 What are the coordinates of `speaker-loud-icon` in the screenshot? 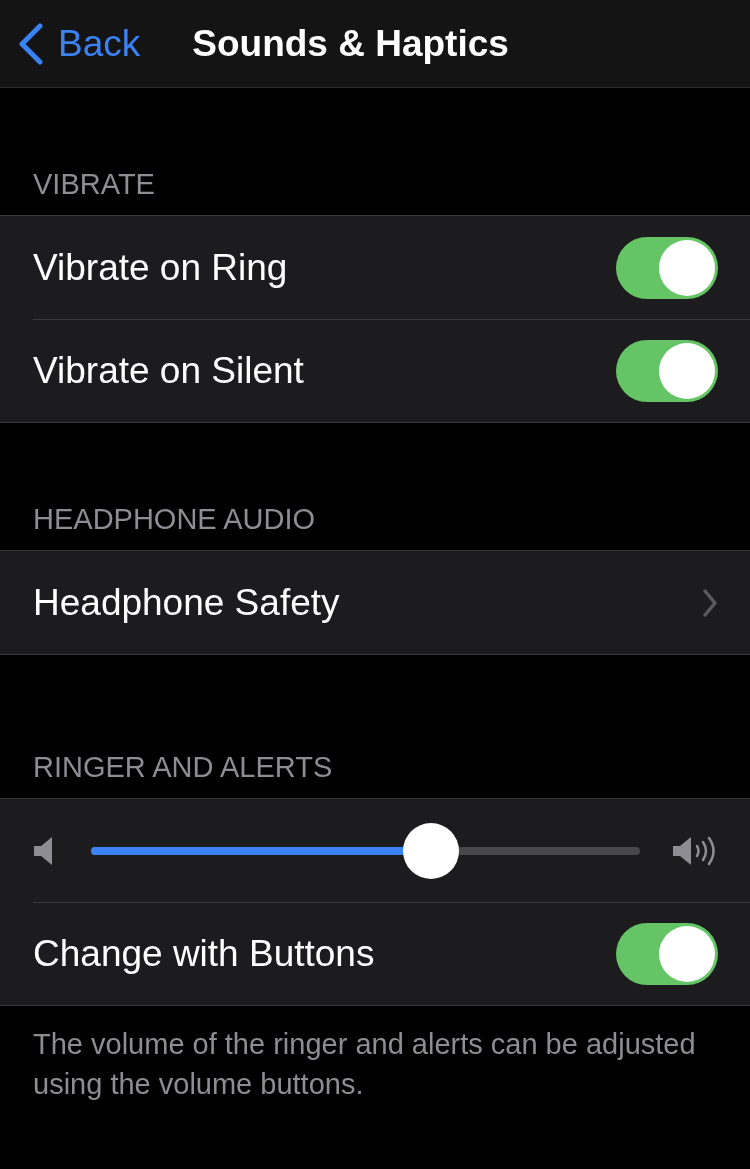 It's located at (695, 850).